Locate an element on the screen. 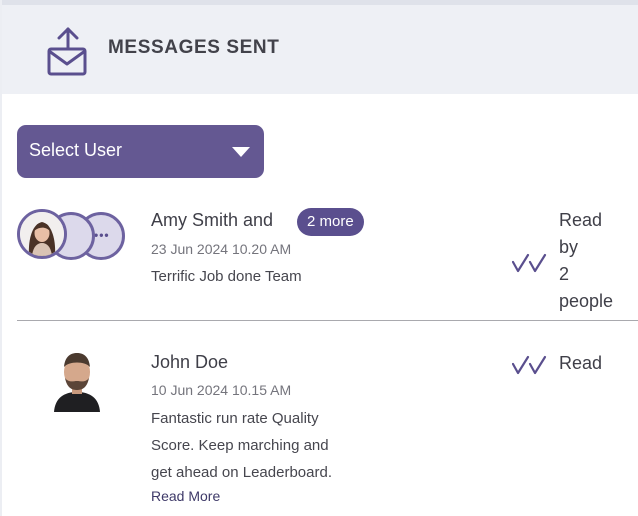  user-photo-icon is located at coordinates (42, 234).